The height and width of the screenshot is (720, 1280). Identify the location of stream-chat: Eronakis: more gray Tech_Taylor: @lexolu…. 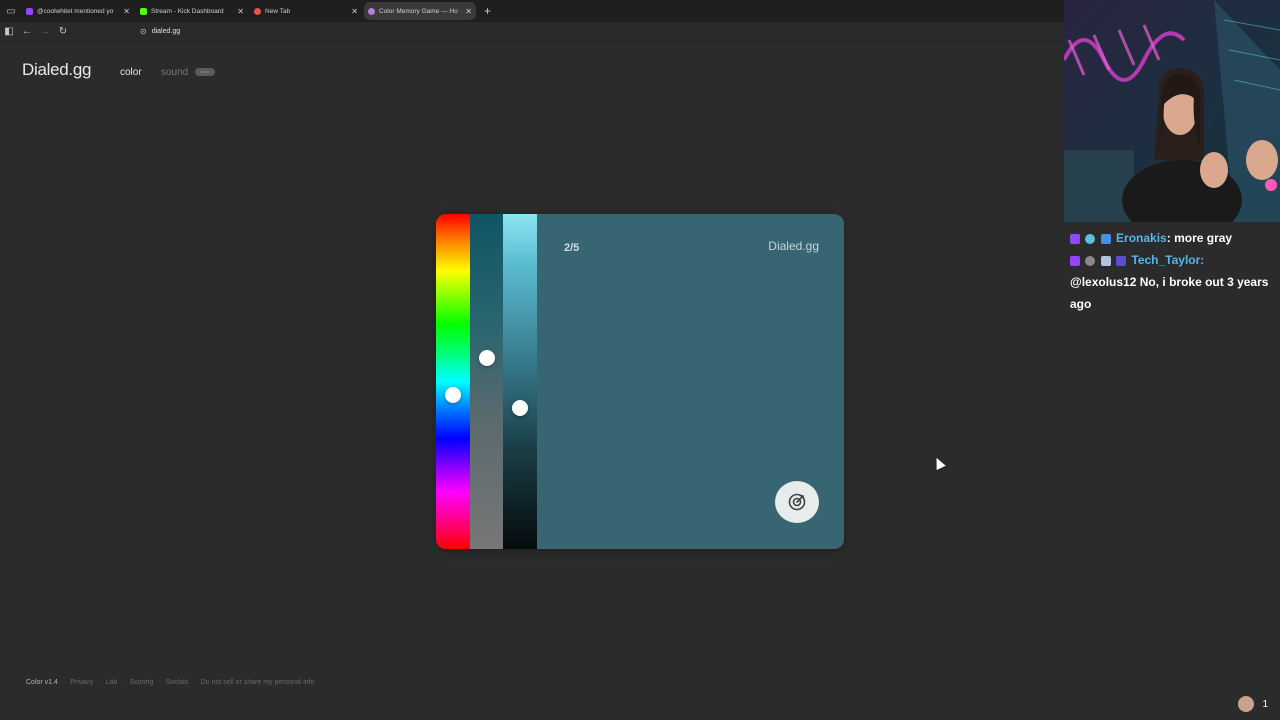
(1172, 471).